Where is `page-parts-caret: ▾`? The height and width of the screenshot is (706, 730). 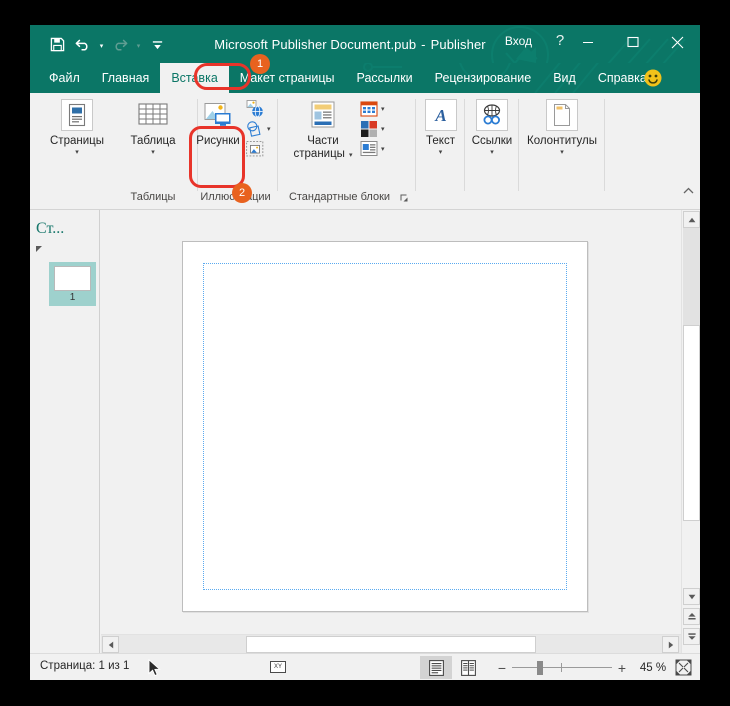 page-parts-caret: ▾ is located at coordinates (351, 155).